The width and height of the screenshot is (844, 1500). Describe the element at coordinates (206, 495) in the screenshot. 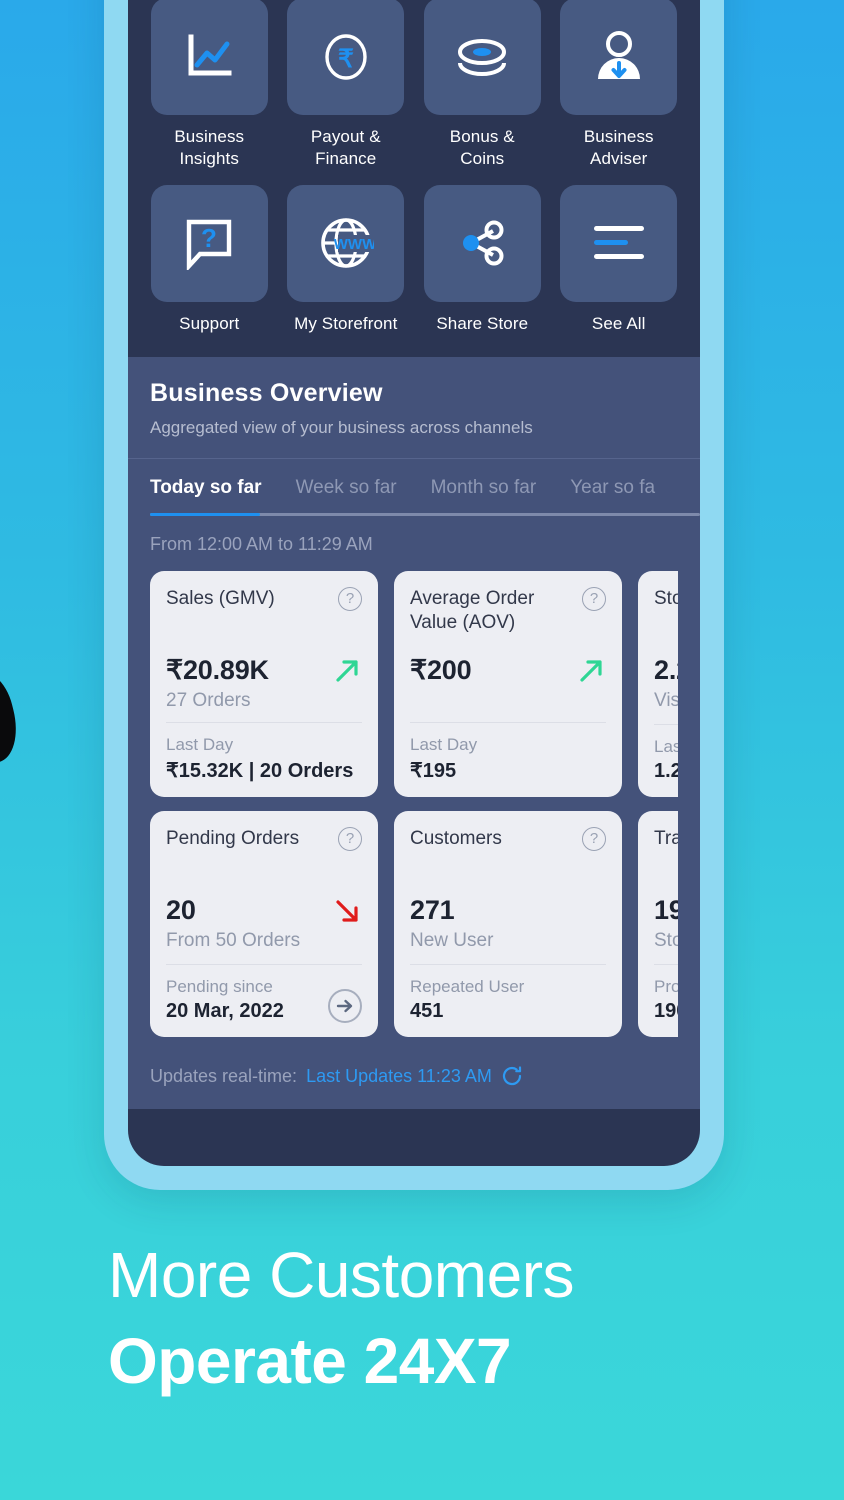

I see `tab-today-so-far: Today so far` at that location.